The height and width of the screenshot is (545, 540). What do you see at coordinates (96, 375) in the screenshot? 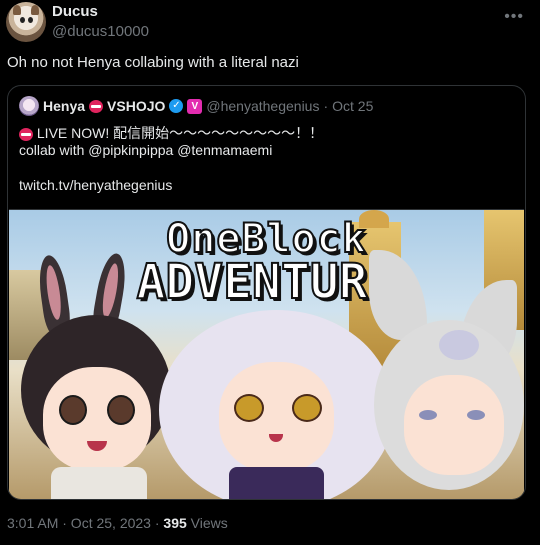
I see `character-left` at bounding box center [96, 375].